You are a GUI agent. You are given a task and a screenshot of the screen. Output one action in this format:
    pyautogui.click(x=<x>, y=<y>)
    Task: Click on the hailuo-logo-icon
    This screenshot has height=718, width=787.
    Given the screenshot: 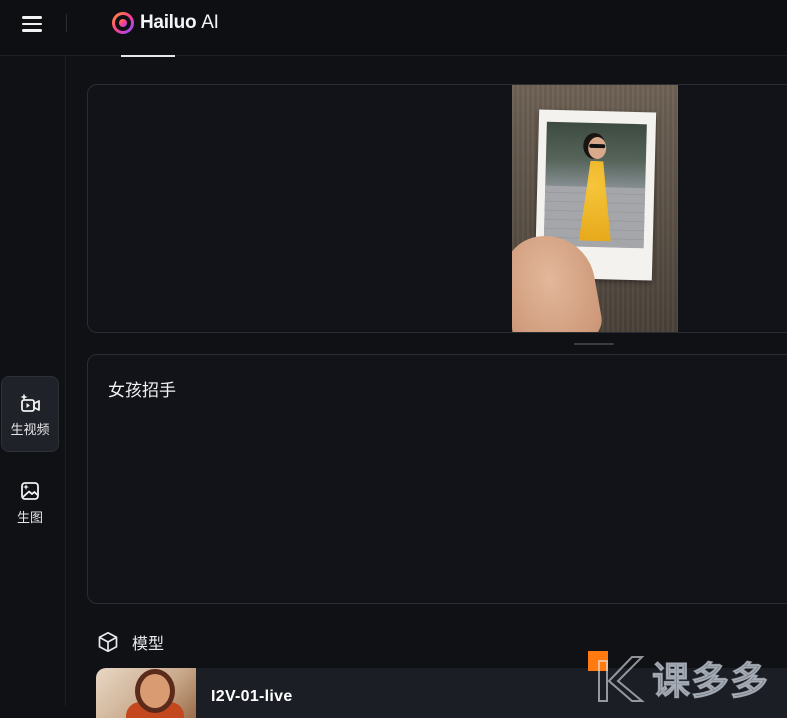 What is the action you would take?
    pyautogui.click(x=123, y=23)
    